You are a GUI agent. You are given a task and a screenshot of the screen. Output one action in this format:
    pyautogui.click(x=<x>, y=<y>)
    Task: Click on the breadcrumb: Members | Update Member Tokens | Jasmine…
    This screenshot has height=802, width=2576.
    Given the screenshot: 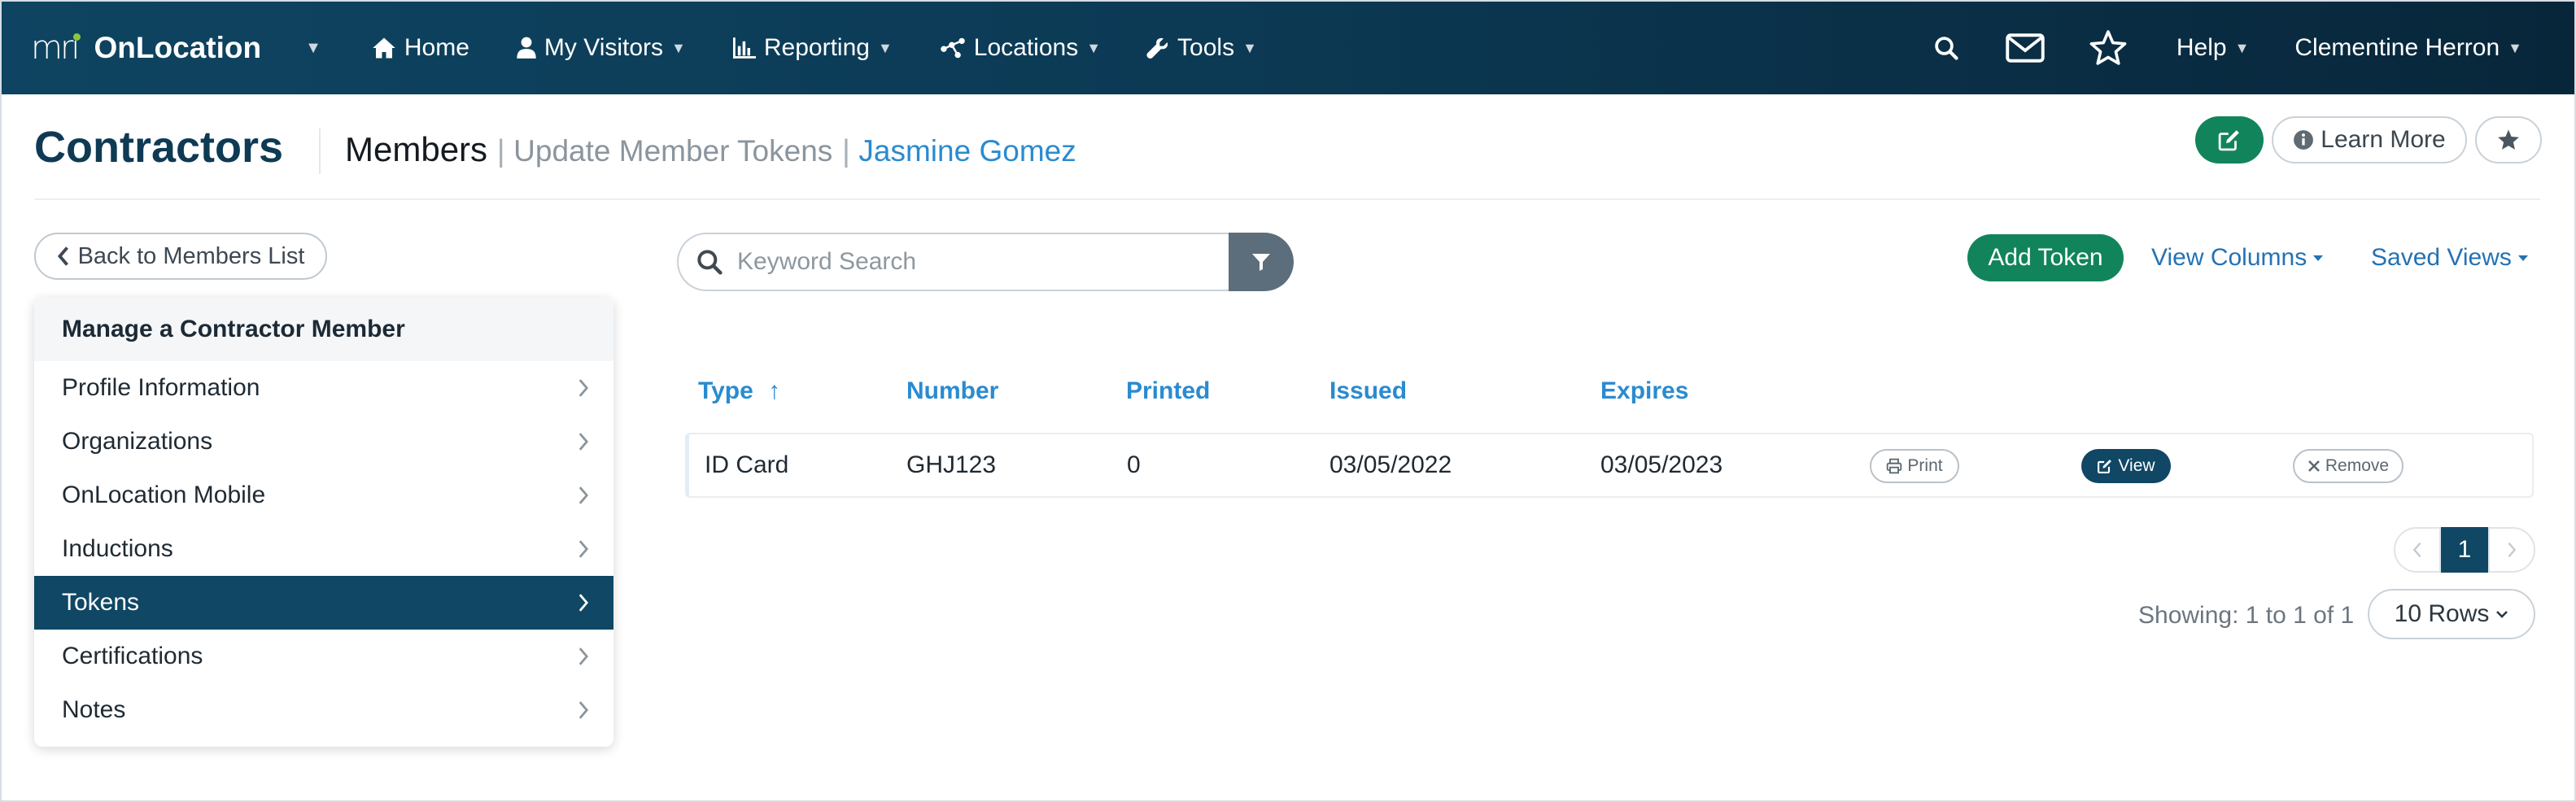 What is the action you would take?
    pyautogui.click(x=710, y=149)
    